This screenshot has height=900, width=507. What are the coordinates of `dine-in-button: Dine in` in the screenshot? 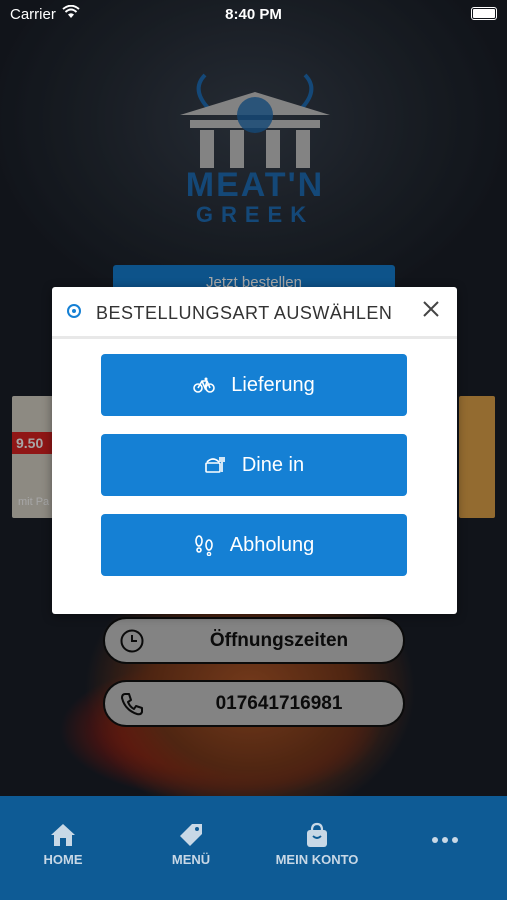 It's located at (254, 465).